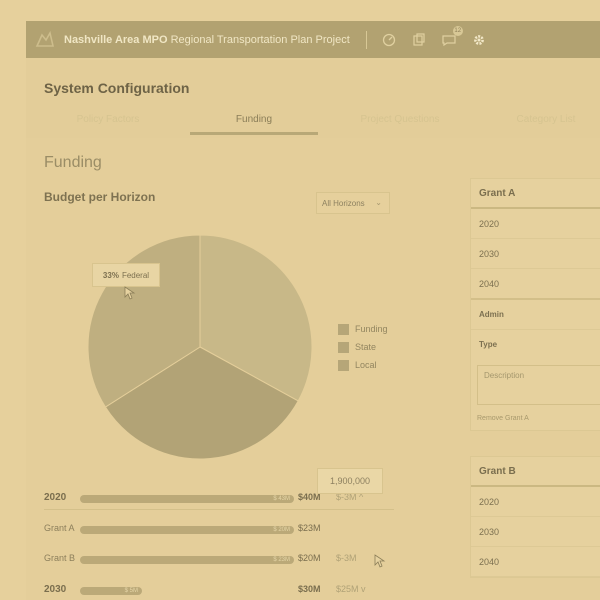 Image resolution: width=600 pixels, height=600 pixels. Describe the element at coordinates (309, 558) in the screenshot. I see `row-amount: $20M` at that location.